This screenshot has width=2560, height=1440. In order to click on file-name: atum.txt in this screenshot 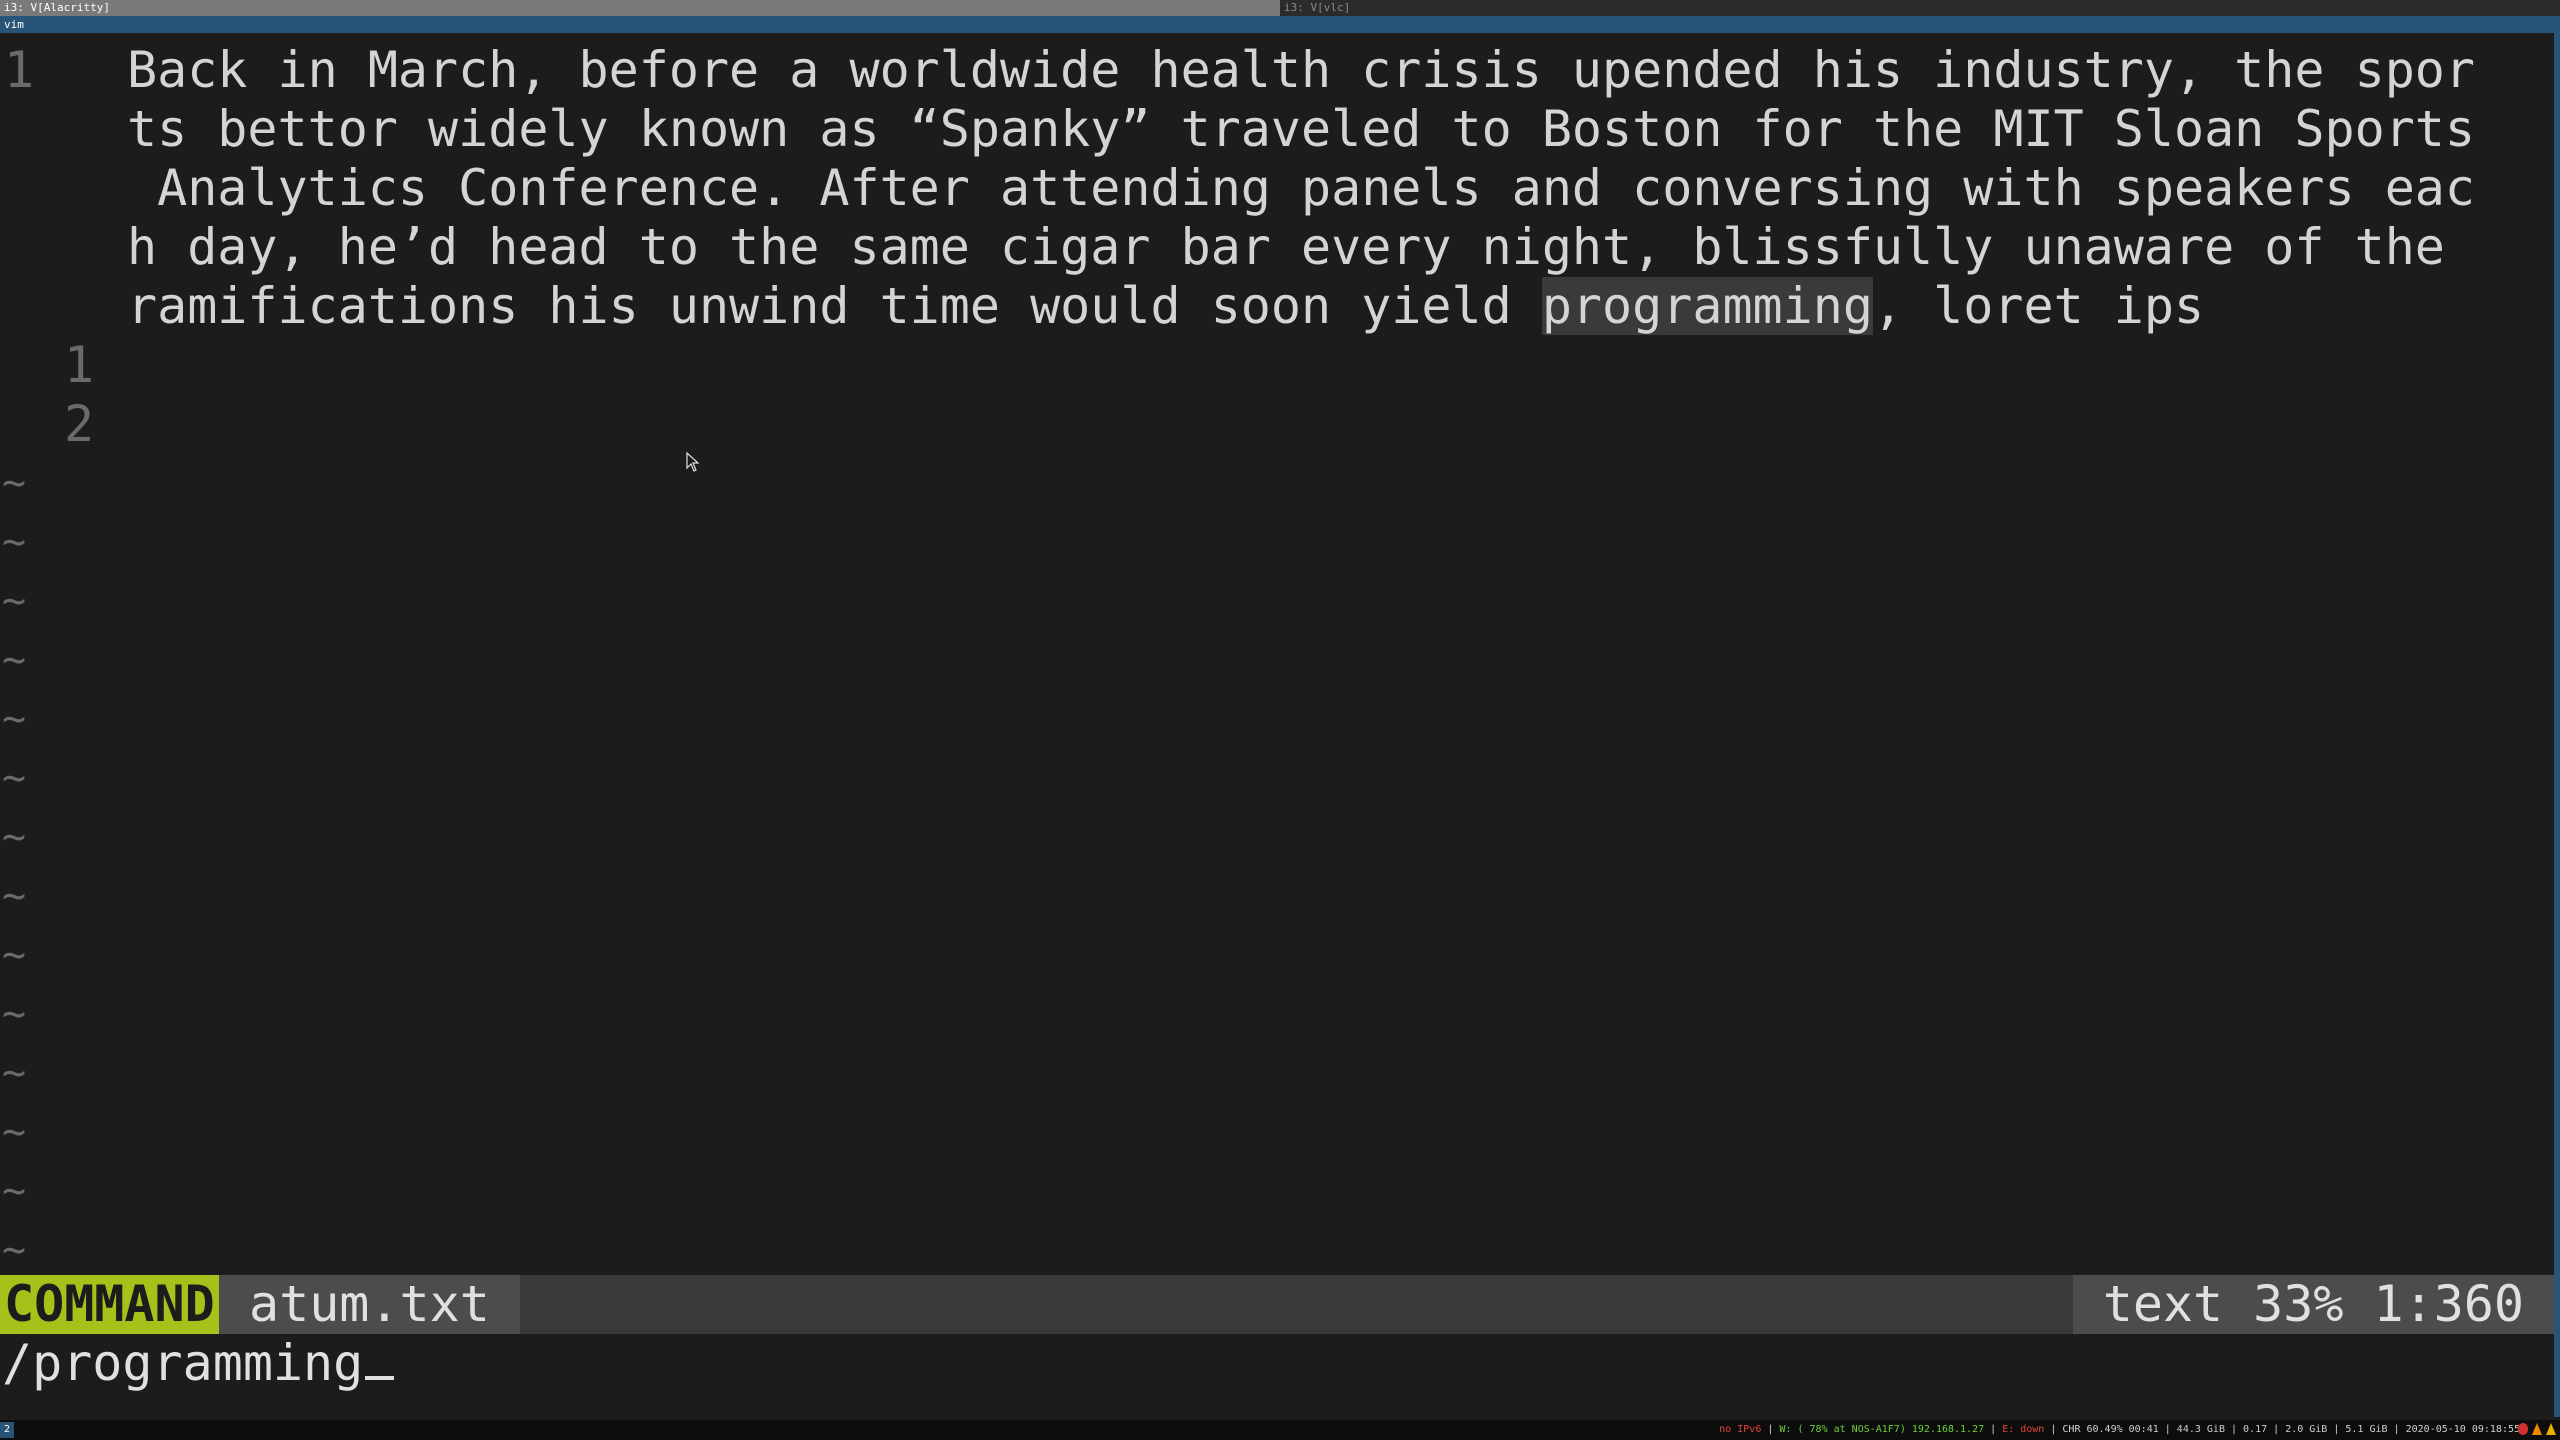, I will do `click(369, 1304)`.